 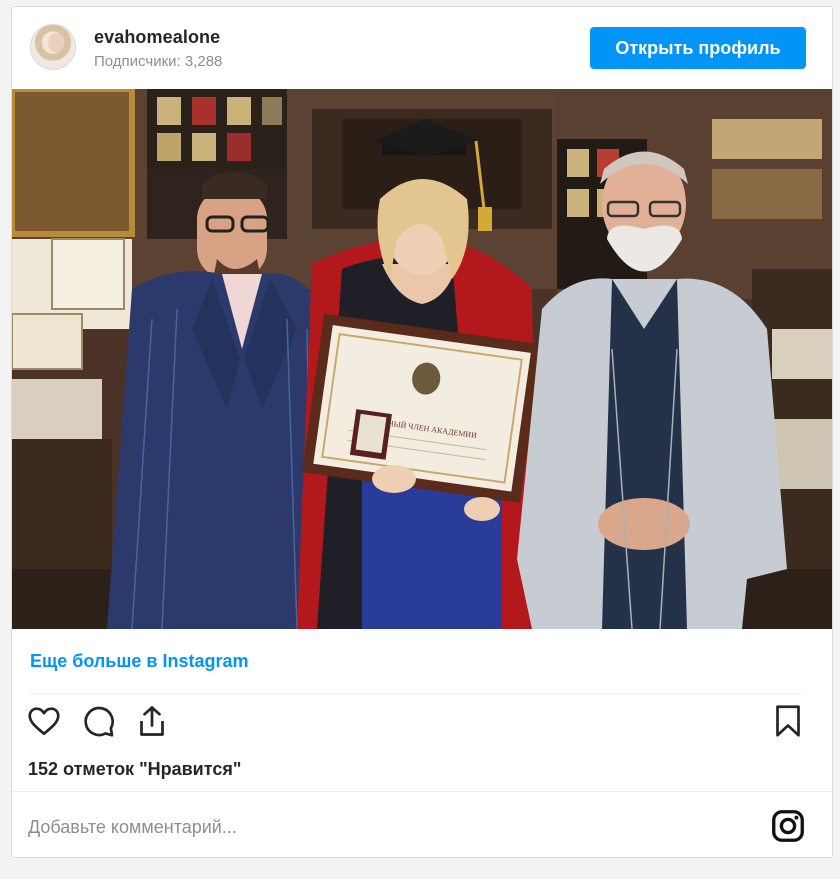 I want to click on more-on-instagram-link: Еще больше в Instagram, so click(x=139, y=661).